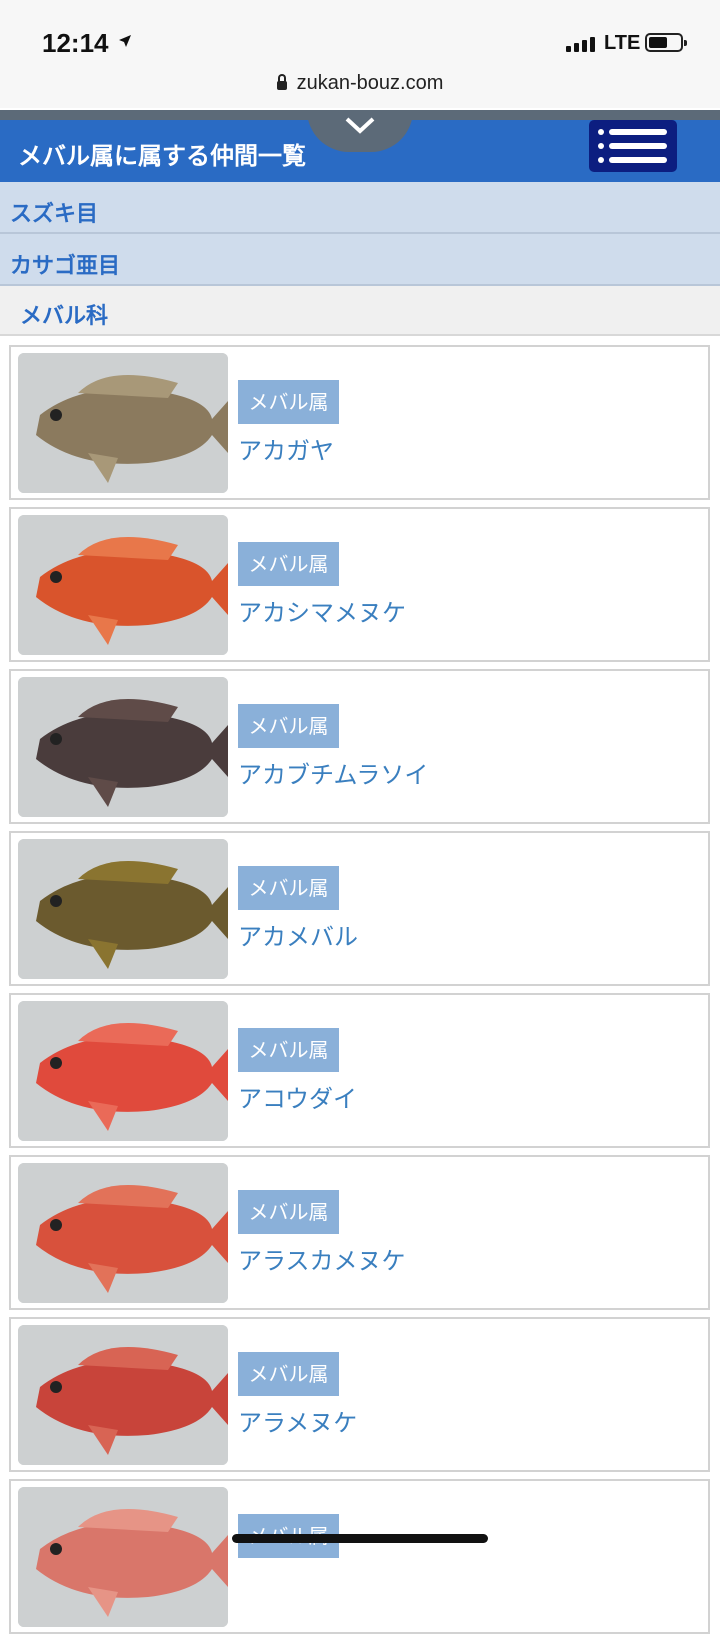  Describe the element at coordinates (75, 43) in the screenshot. I see `status-time: 12:14` at that location.